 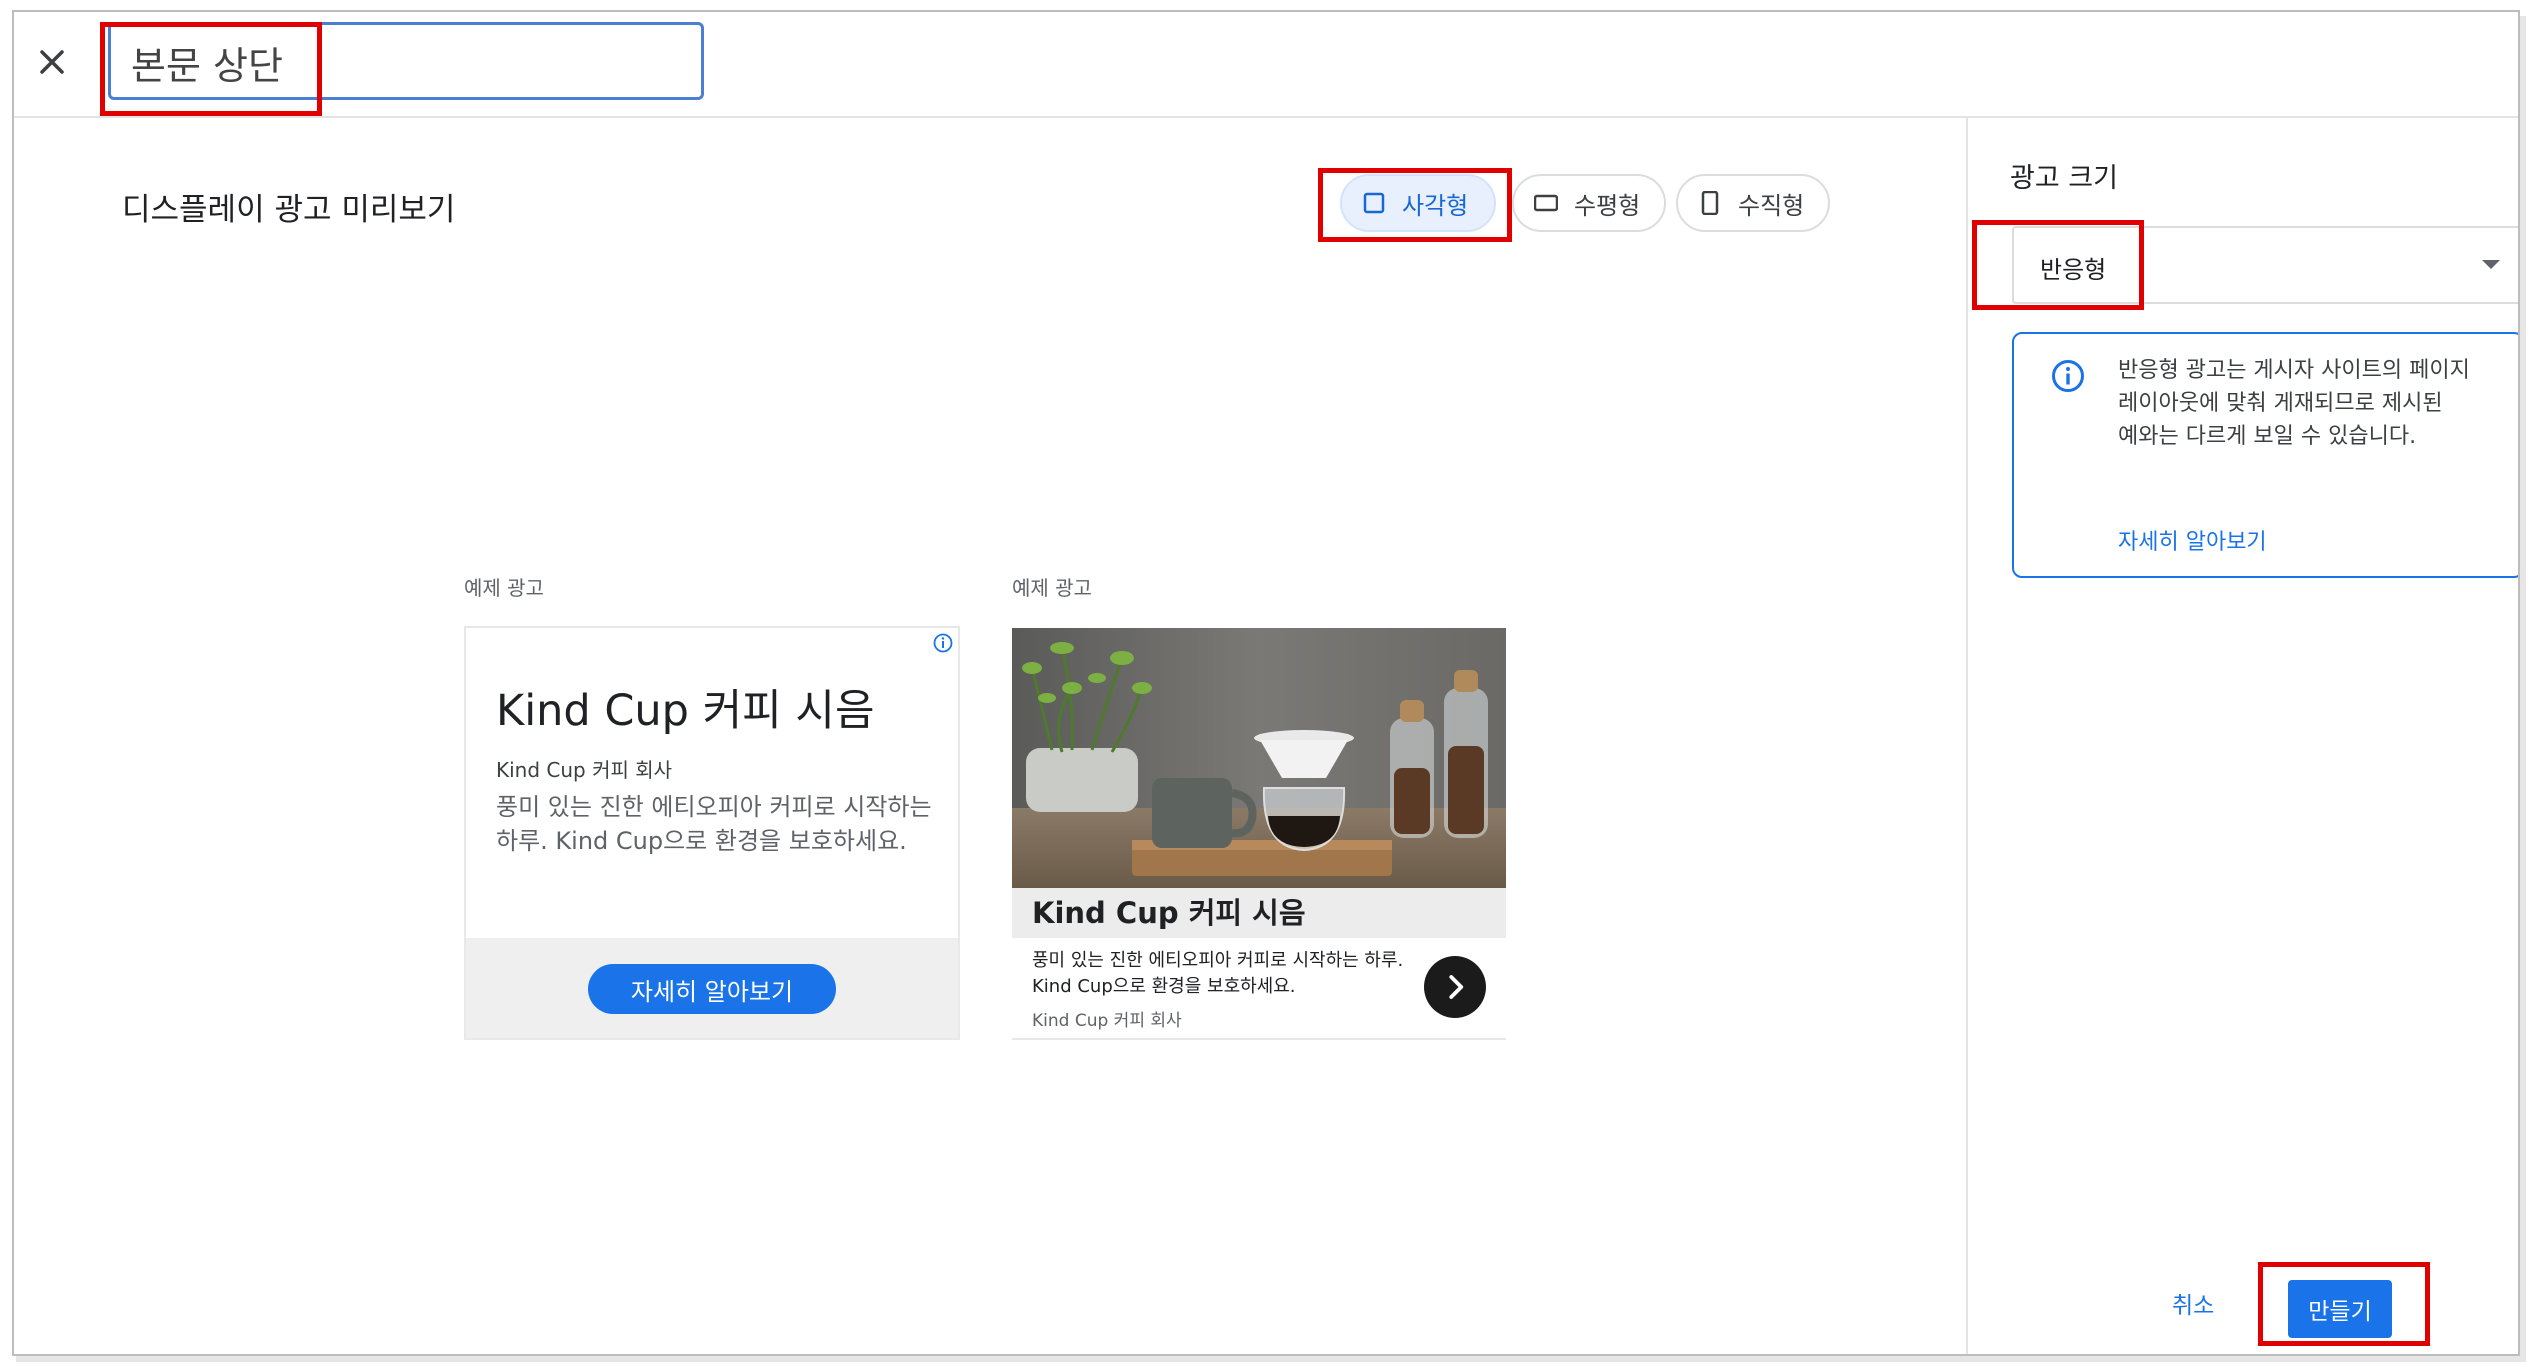 What do you see at coordinates (1771, 205) in the screenshot?
I see `toggle-portrait-label: 수직형` at bounding box center [1771, 205].